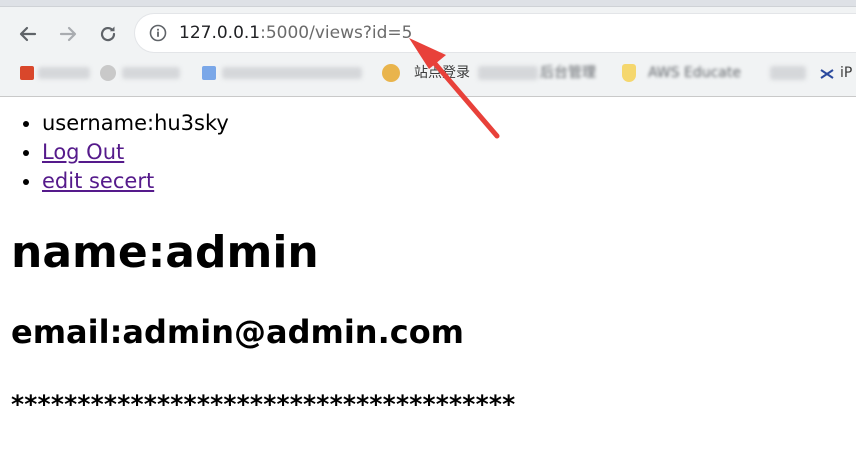 The width and height of the screenshot is (856, 449). I want to click on user-nav-list: username:hu3sky Log Out edit secert, so click(114, 152).